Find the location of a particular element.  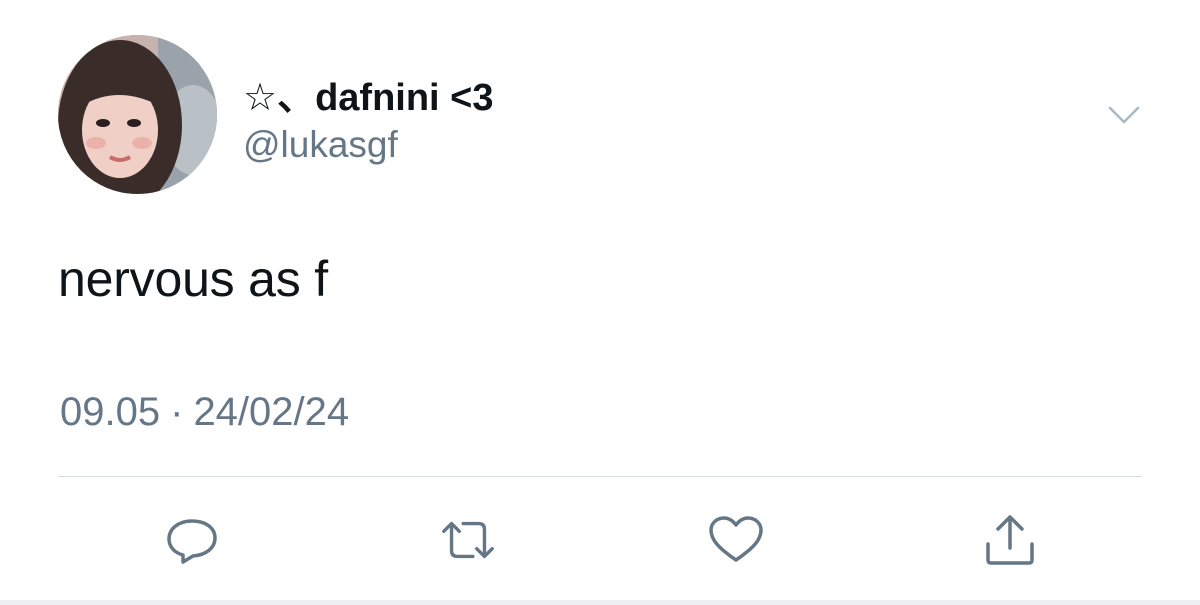

heart-icon is located at coordinates (736, 539).